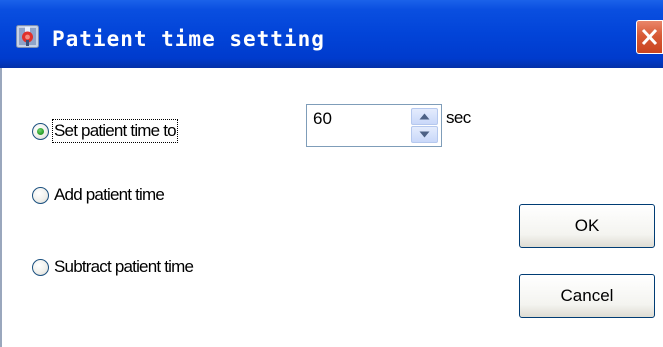 Image resolution: width=663 pixels, height=347 pixels. I want to click on time-value-input: 60, so click(322, 119).